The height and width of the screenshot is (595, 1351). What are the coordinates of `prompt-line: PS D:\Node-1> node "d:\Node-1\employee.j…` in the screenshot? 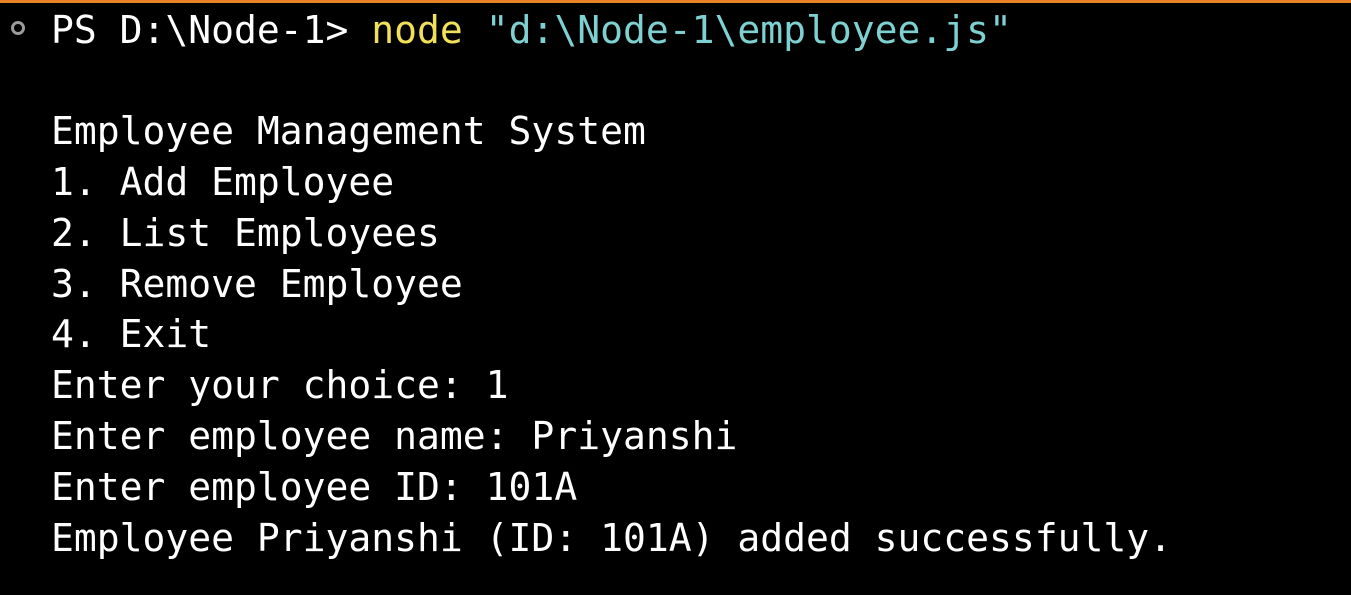 It's located at (531, 30).